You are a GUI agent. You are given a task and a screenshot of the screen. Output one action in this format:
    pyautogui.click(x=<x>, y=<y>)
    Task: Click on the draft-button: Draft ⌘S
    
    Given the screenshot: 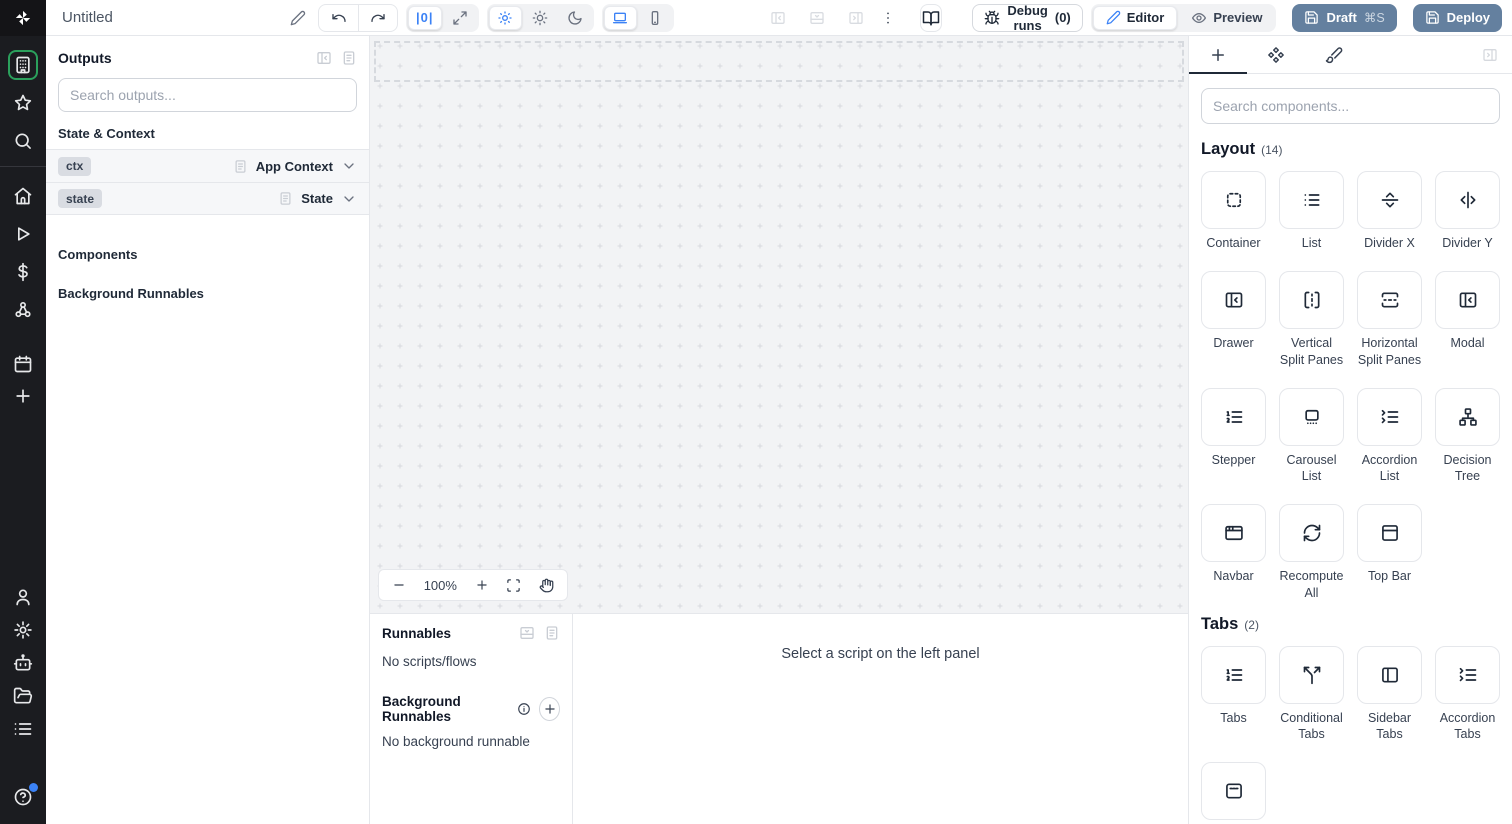 What is the action you would take?
    pyautogui.click(x=1344, y=17)
    